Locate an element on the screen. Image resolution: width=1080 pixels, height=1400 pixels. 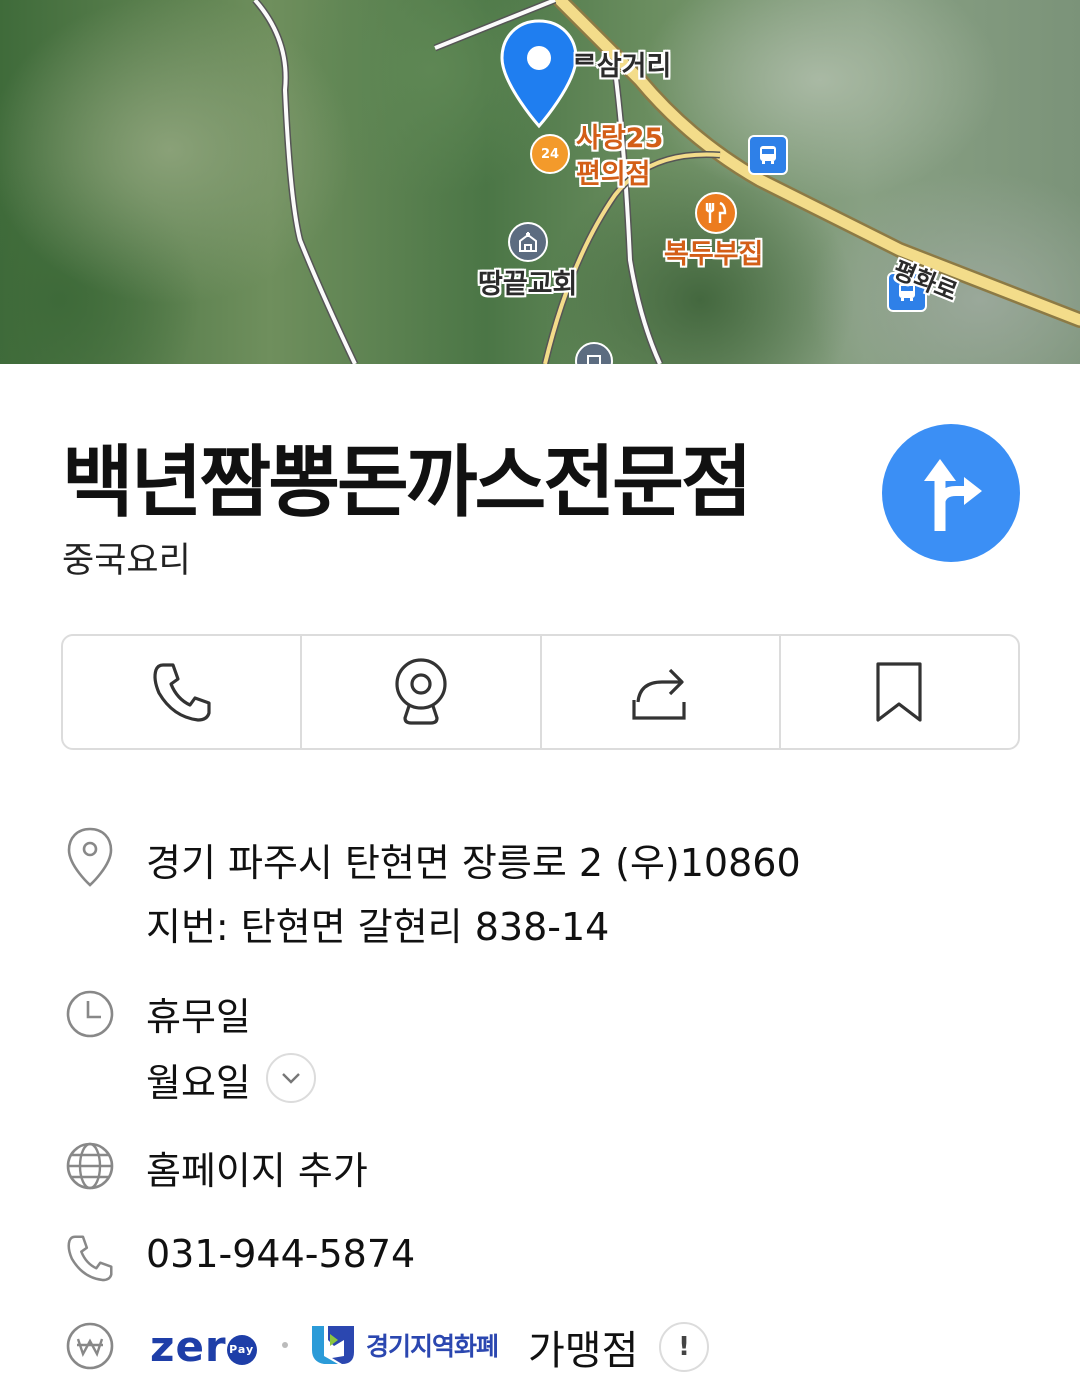
place-category: 중국요리 is located at coordinates (126, 561).